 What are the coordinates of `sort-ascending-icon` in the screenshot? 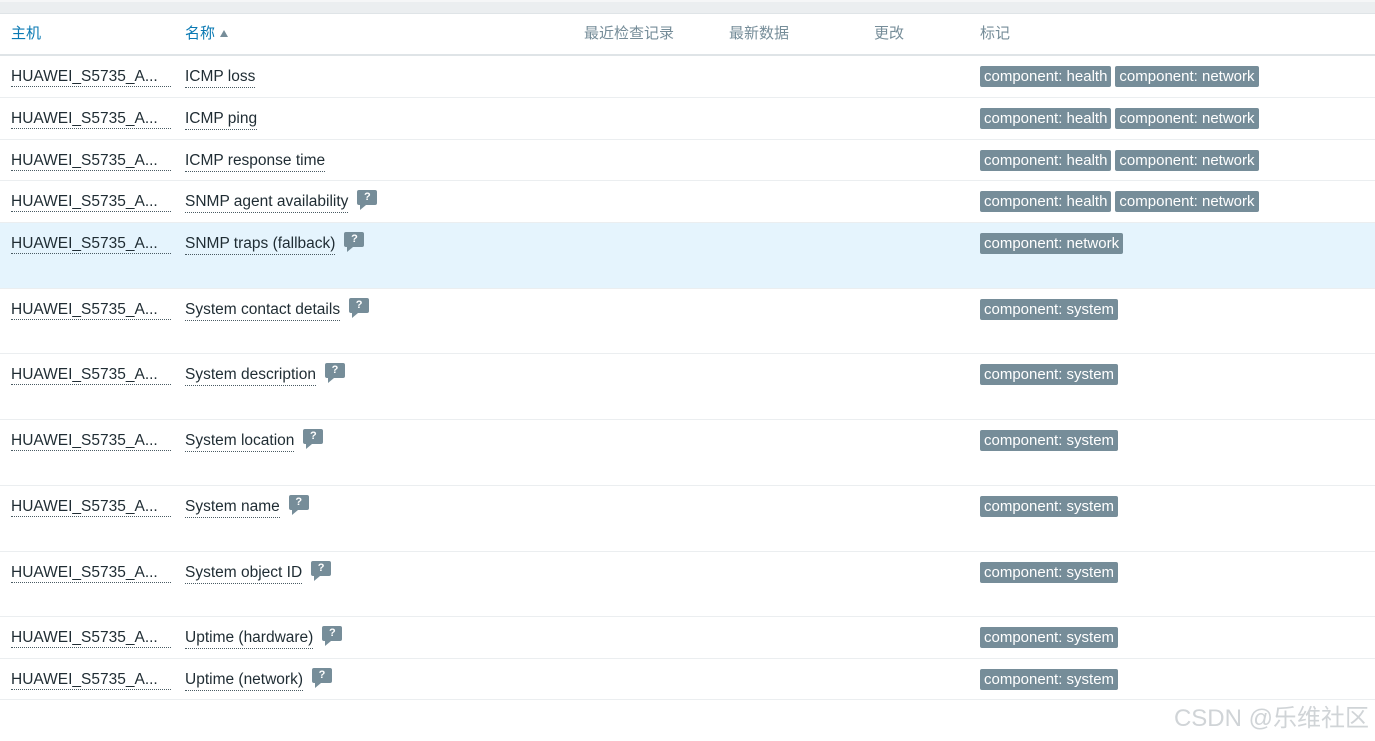 It's located at (224, 33).